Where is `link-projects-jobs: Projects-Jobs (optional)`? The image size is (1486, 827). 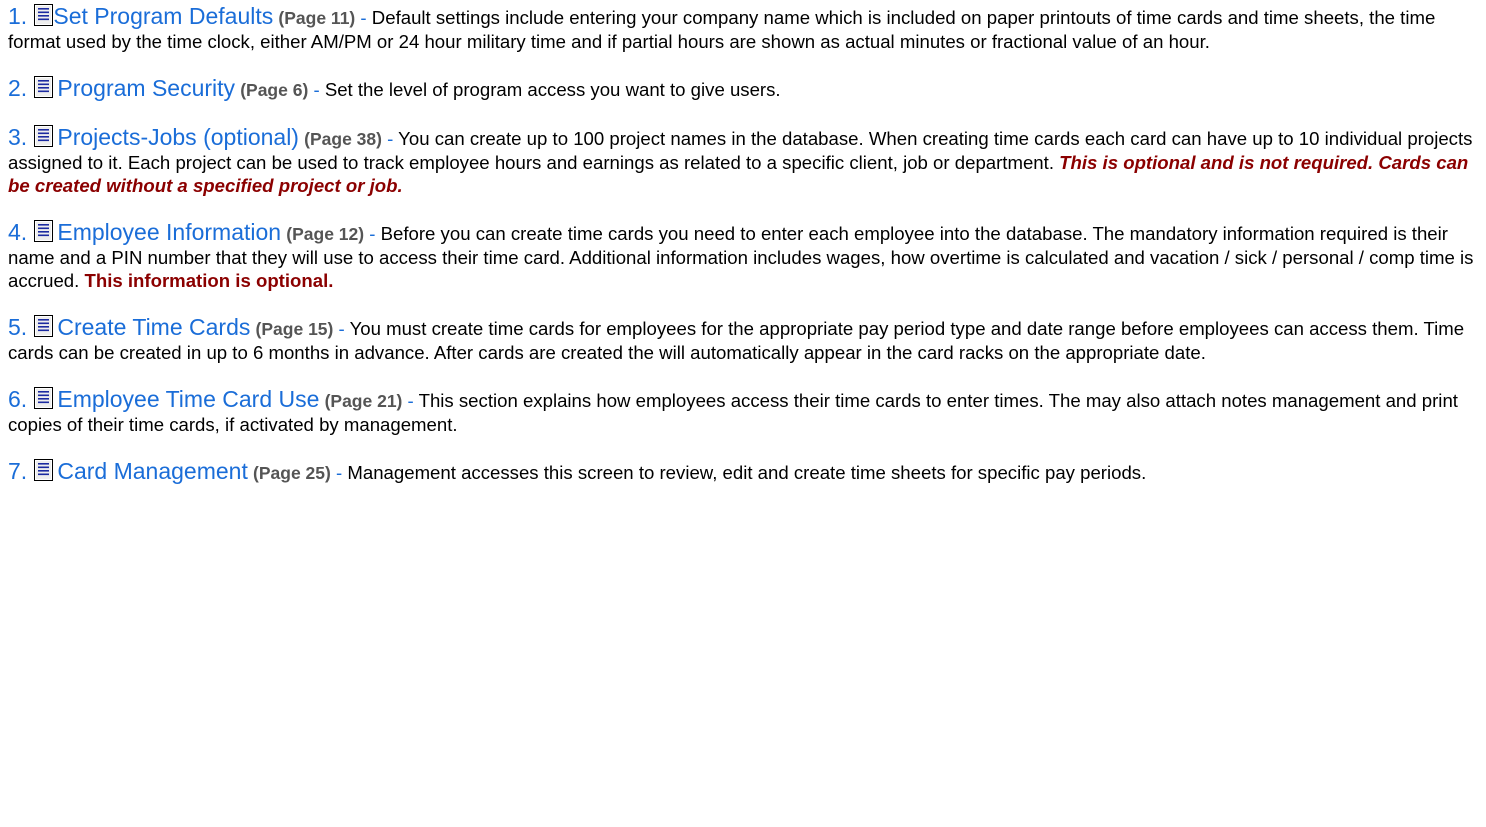 link-projects-jobs: Projects-Jobs (optional) is located at coordinates (178, 137).